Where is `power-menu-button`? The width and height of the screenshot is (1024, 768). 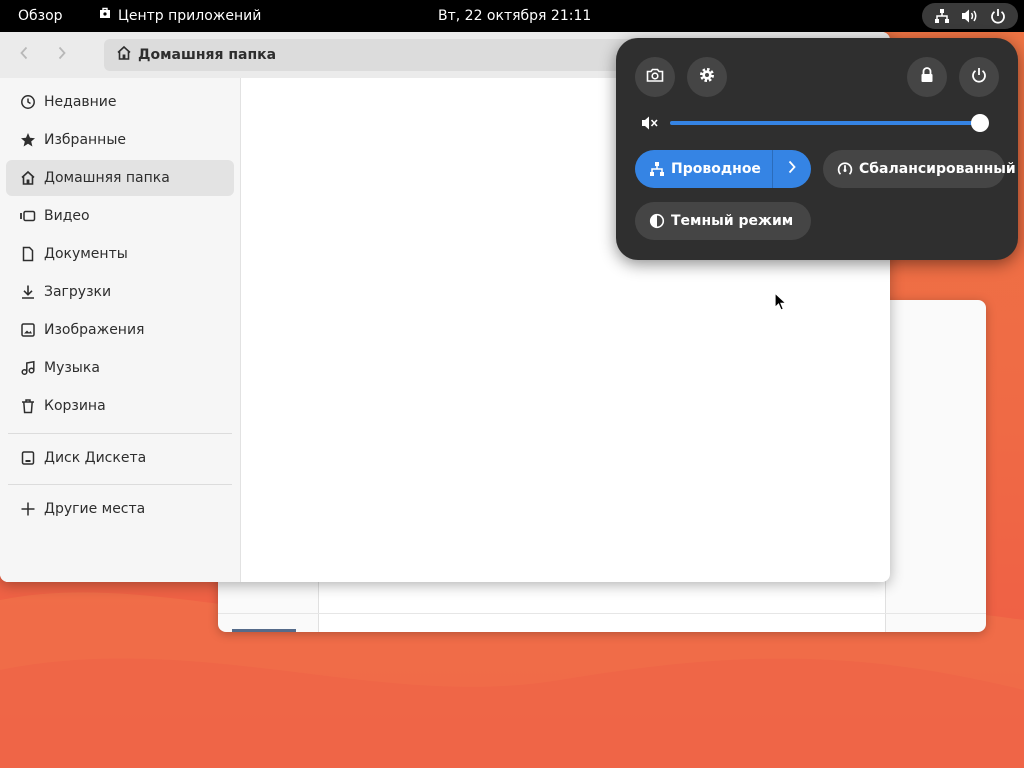
power-menu-button is located at coordinates (979, 77).